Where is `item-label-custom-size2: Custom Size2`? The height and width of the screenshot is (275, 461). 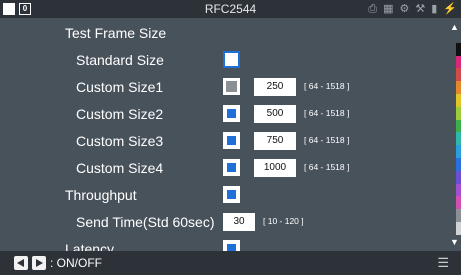
item-label-custom-size2: Custom Size2 is located at coordinates (120, 114).